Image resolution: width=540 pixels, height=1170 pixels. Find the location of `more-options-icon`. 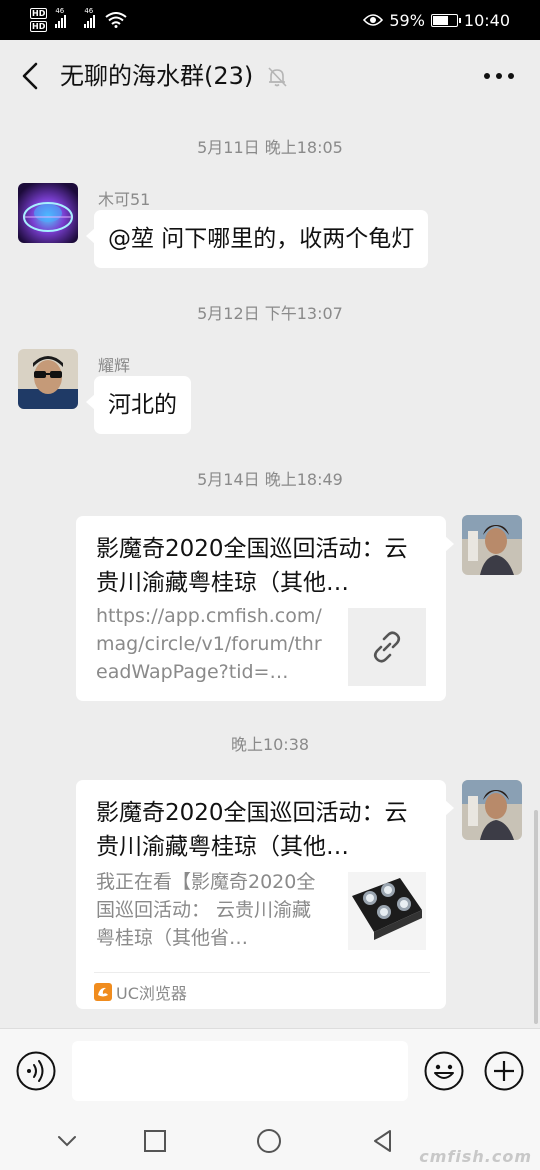

more-options-icon is located at coordinates (499, 76).